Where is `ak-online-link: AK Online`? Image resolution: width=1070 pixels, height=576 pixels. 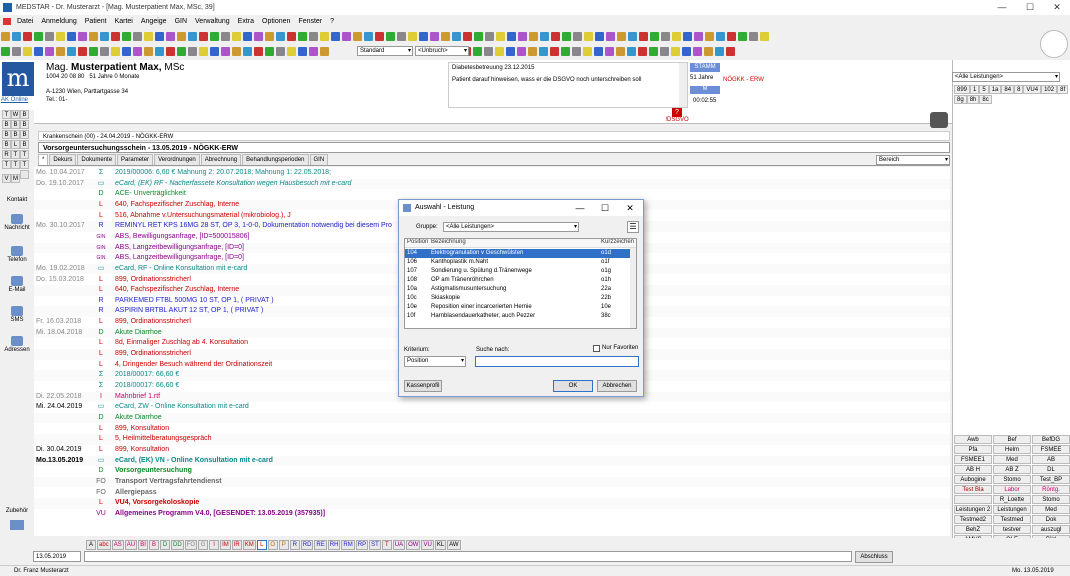 ak-online-link: AK Online is located at coordinates (14, 100).